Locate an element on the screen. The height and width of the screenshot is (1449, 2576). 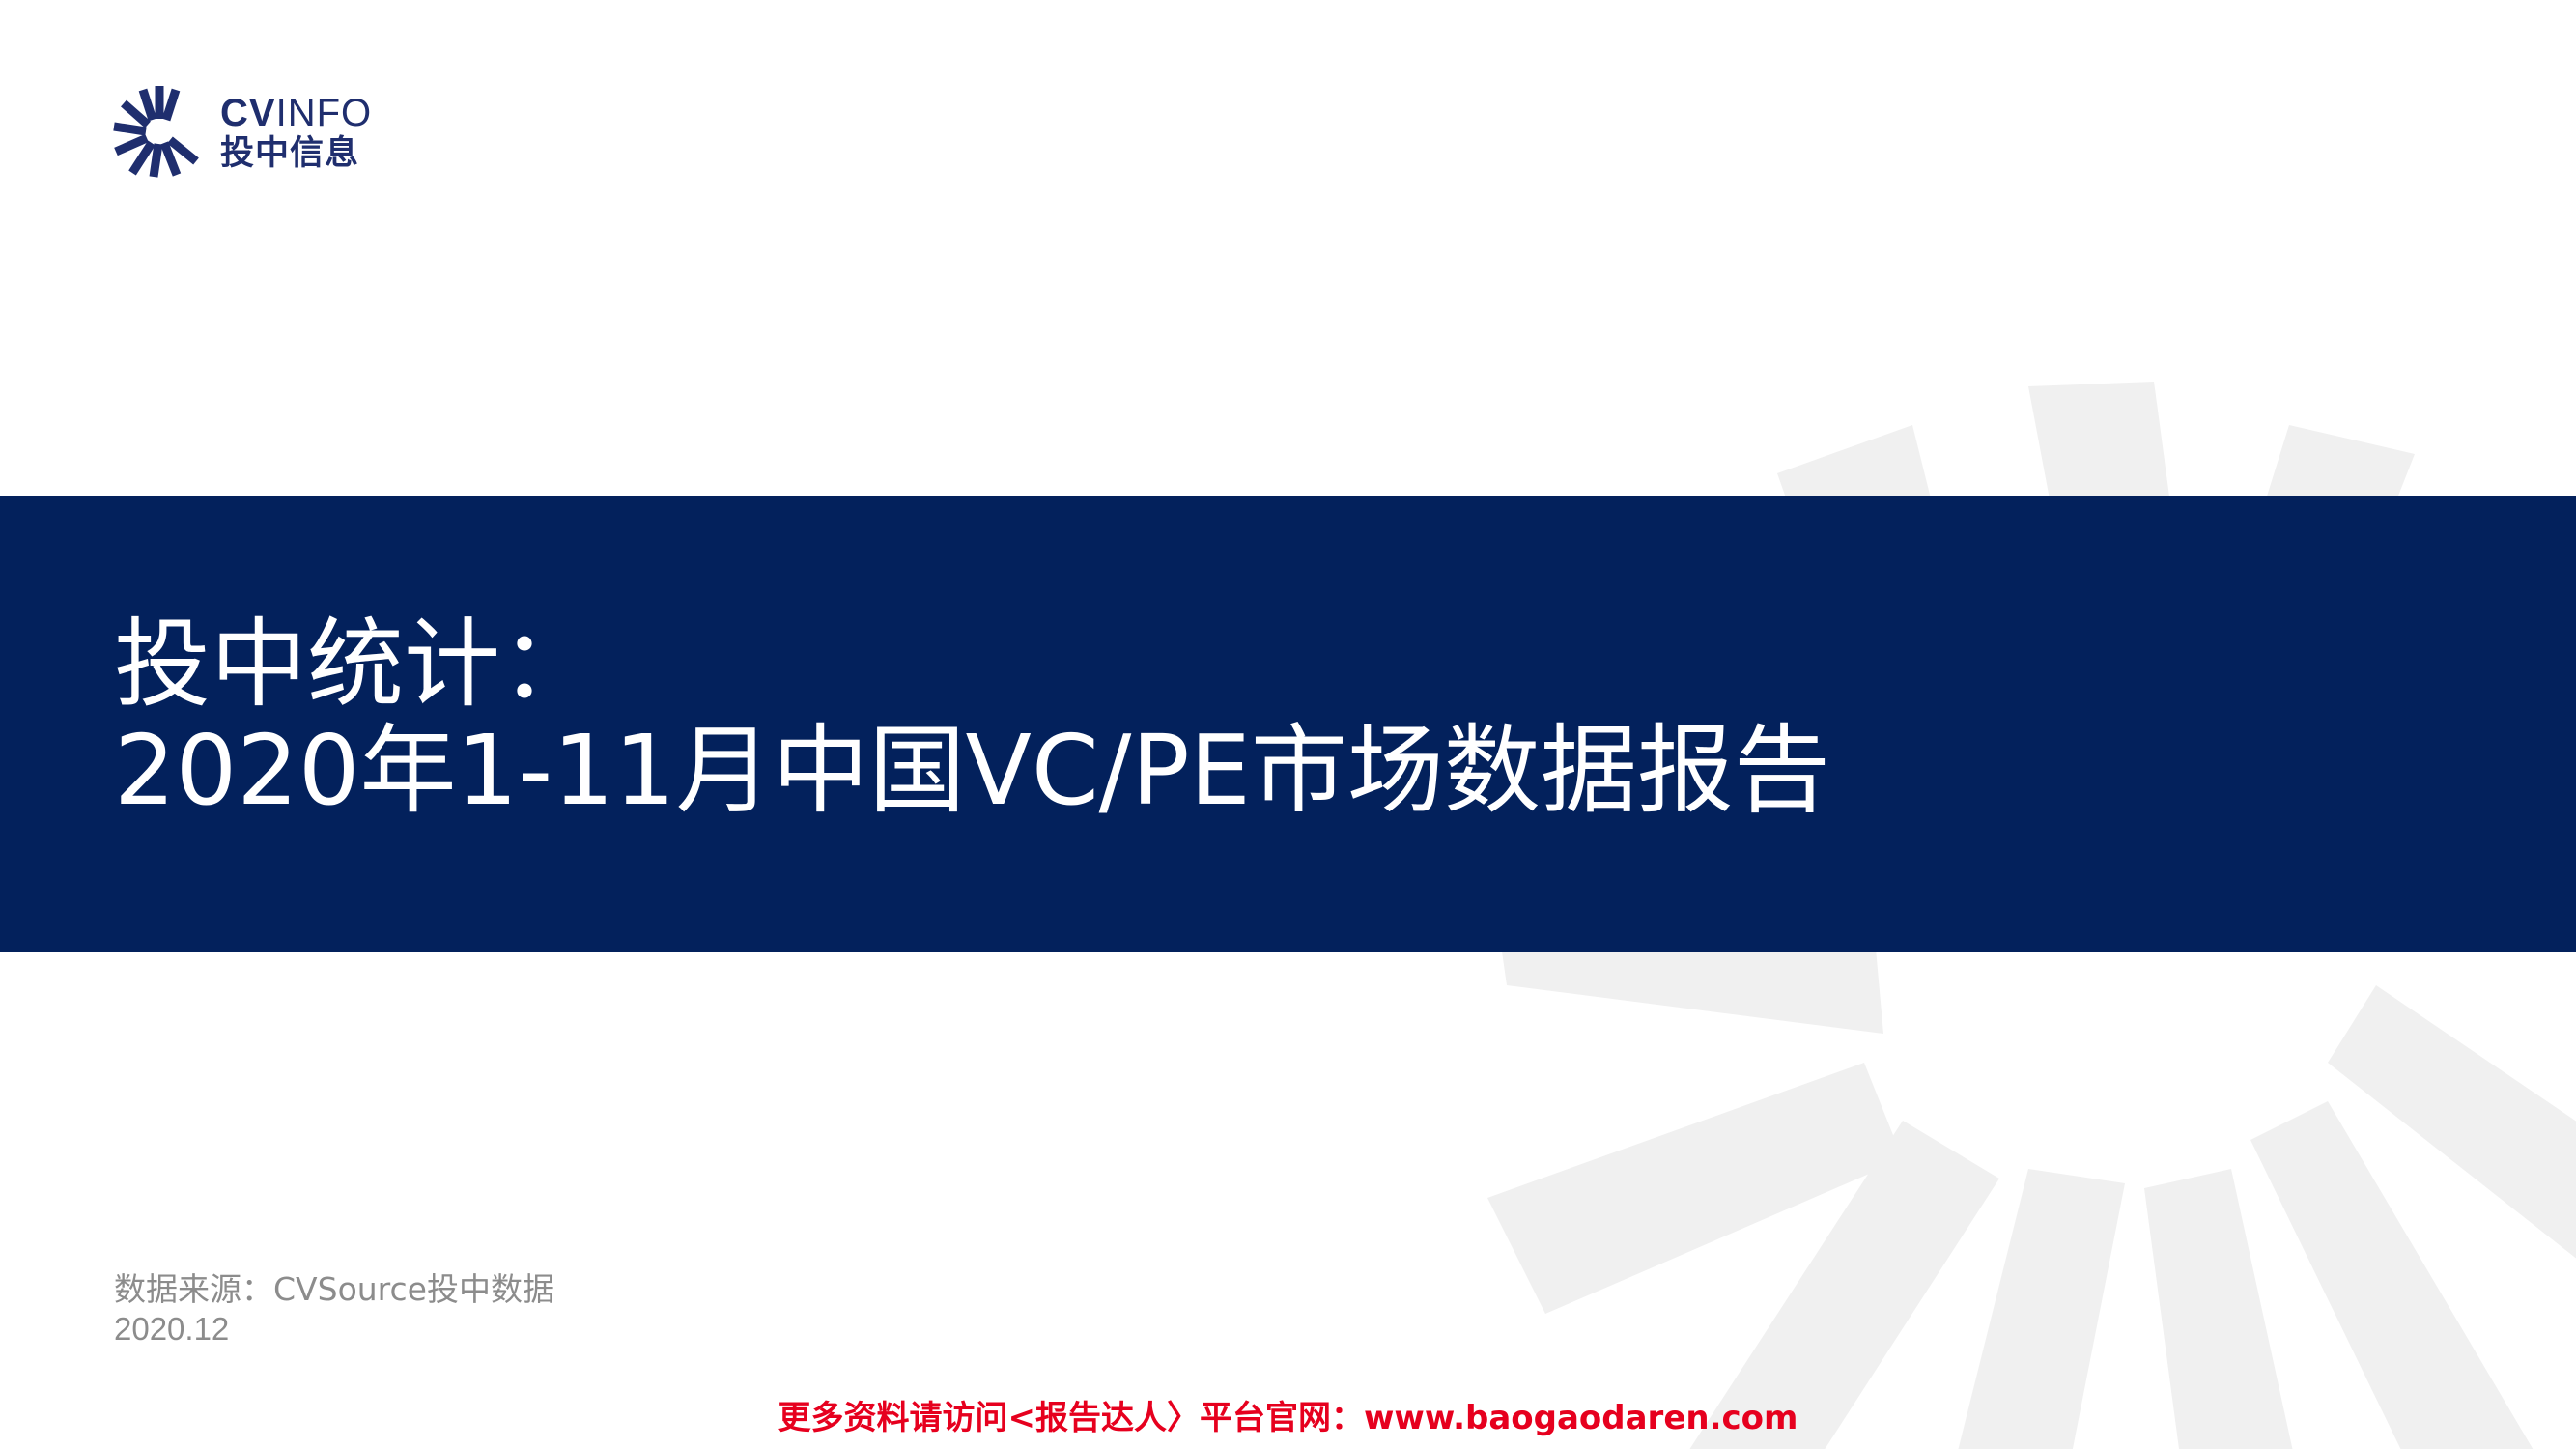
logo-brand-cn: 投中信息 is located at coordinates (290, 153).